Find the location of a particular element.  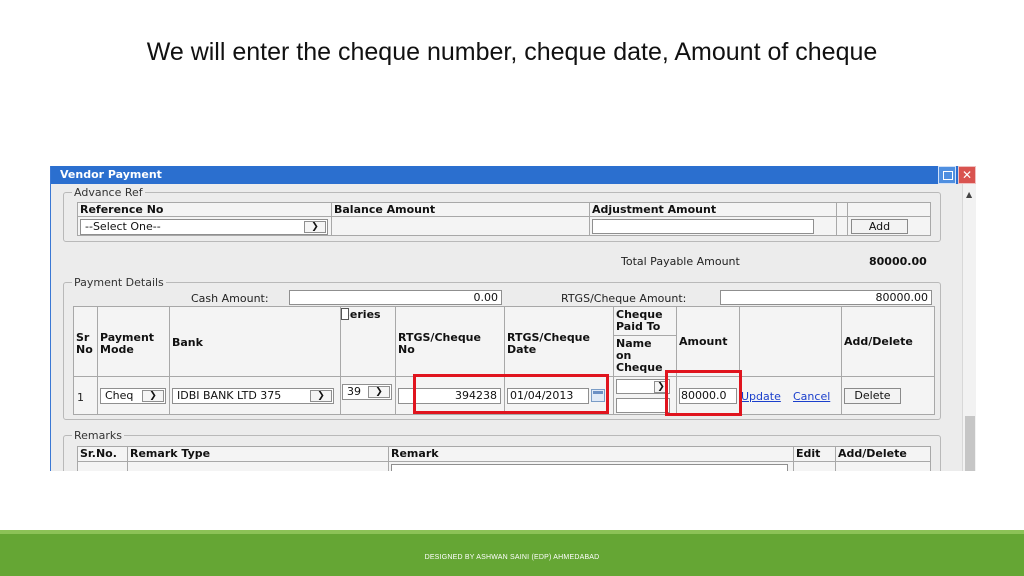

highlight-cheque-no-date is located at coordinates (511, 394).